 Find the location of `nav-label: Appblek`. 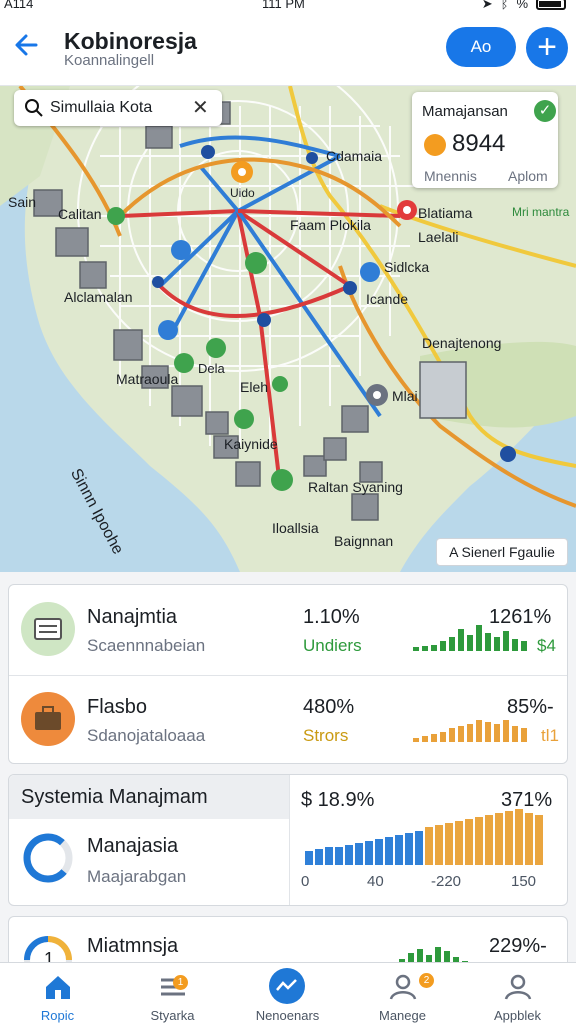

nav-label: Appblek is located at coordinates (517, 1015).